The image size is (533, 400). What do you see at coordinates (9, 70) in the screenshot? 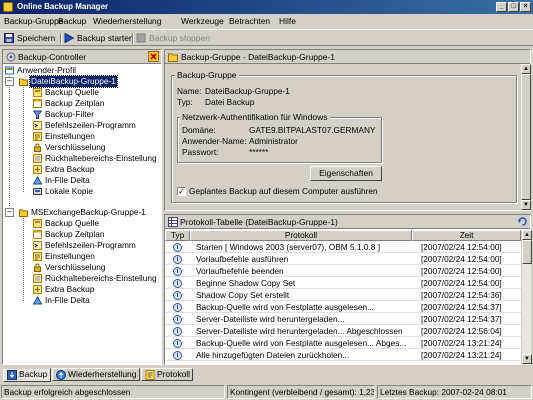
I see `user-profile-icon` at bounding box center [9, 70].